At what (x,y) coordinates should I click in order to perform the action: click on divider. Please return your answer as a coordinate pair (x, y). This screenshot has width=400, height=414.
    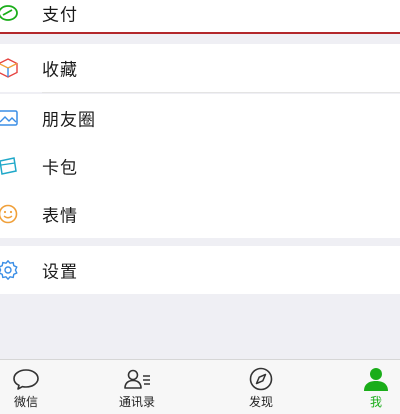
    Looking at the image, I should click on (221, 92).